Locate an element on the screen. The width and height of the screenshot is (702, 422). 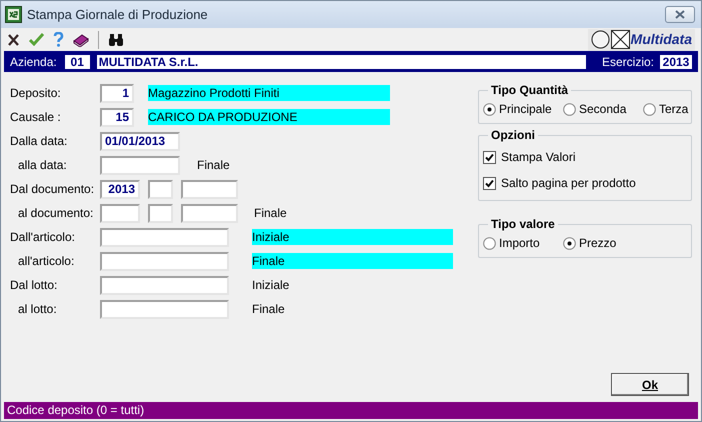
binoculars-icon is located at coordinates (116, 39).